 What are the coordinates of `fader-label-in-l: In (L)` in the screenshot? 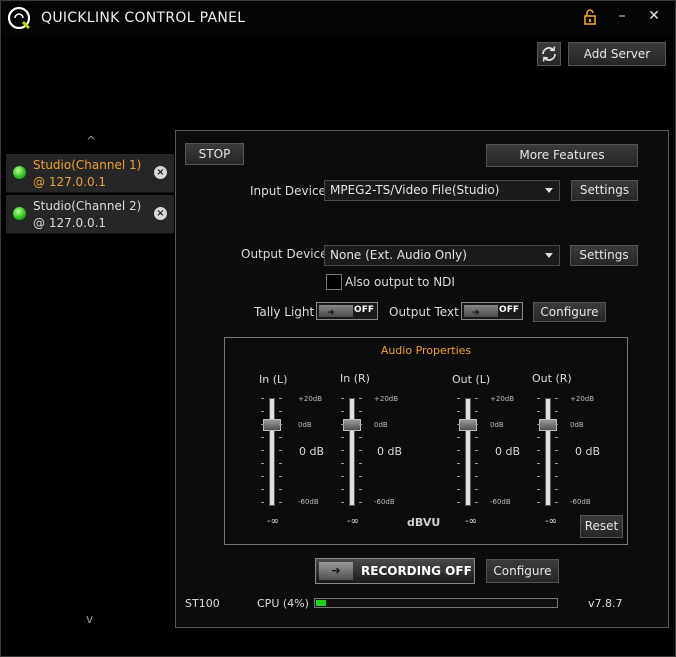 It's located at (273, 379).